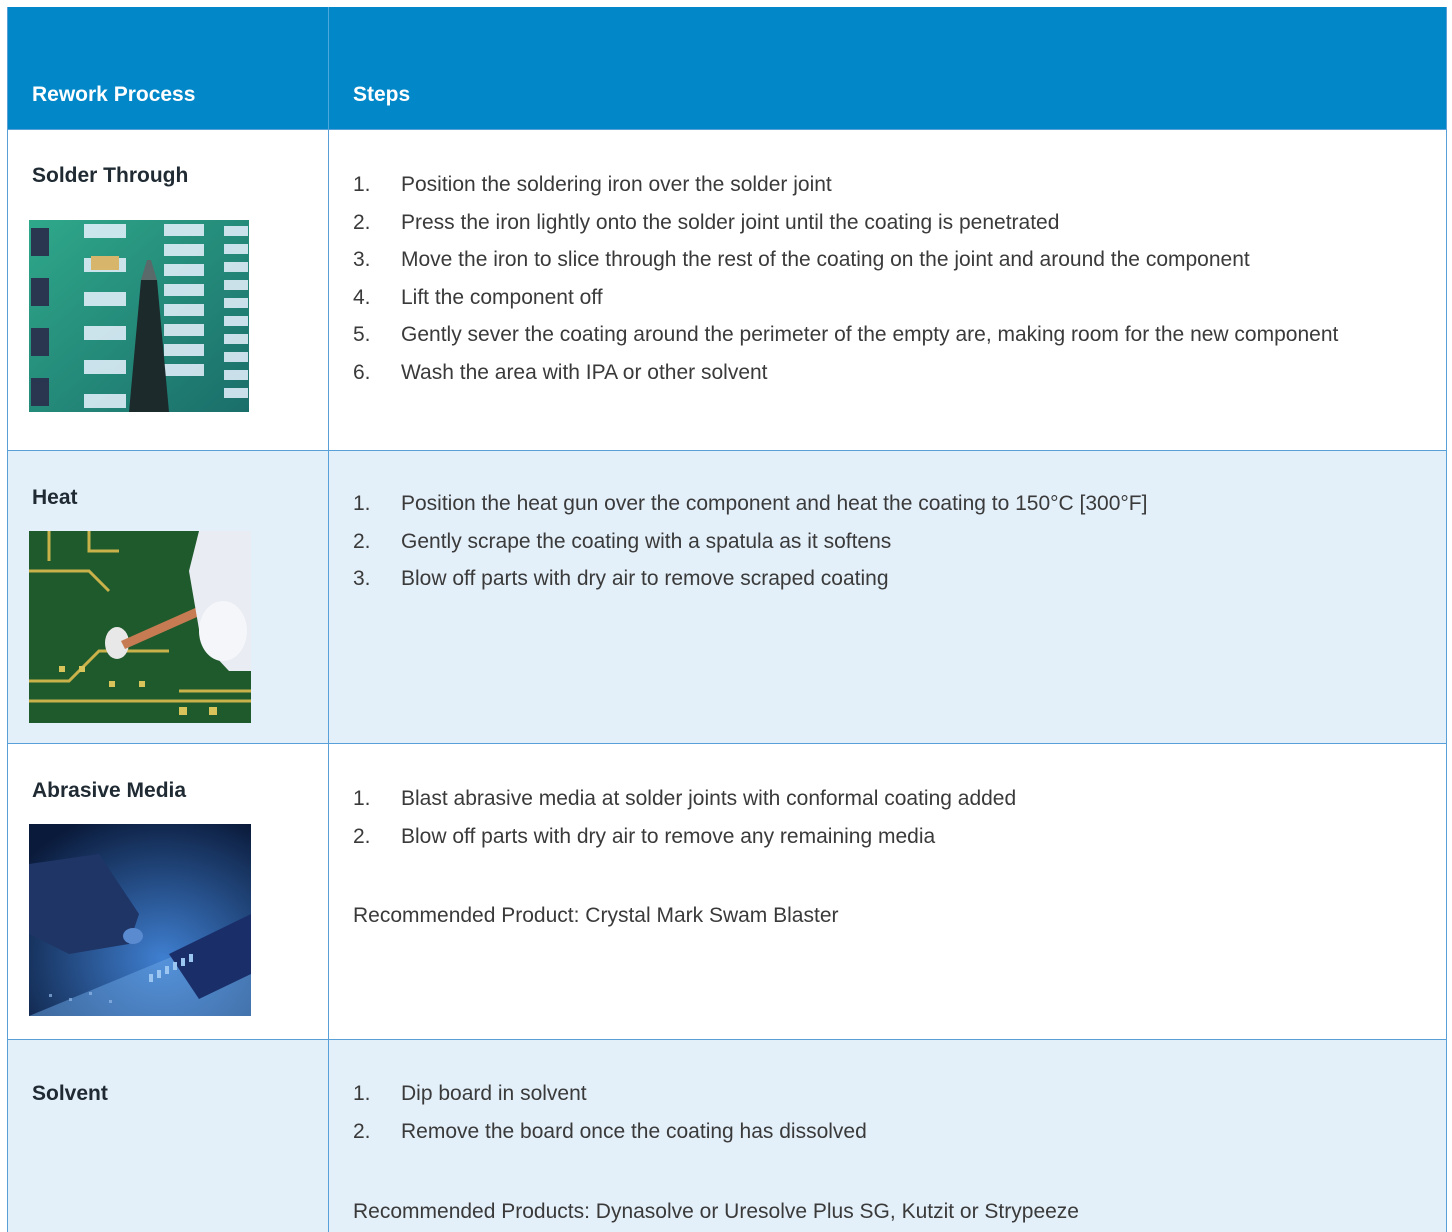  Describe the element at coordinates (470, 1093) in the screenshot. I see `list-item: 1. Dip board in solvent` at that location.